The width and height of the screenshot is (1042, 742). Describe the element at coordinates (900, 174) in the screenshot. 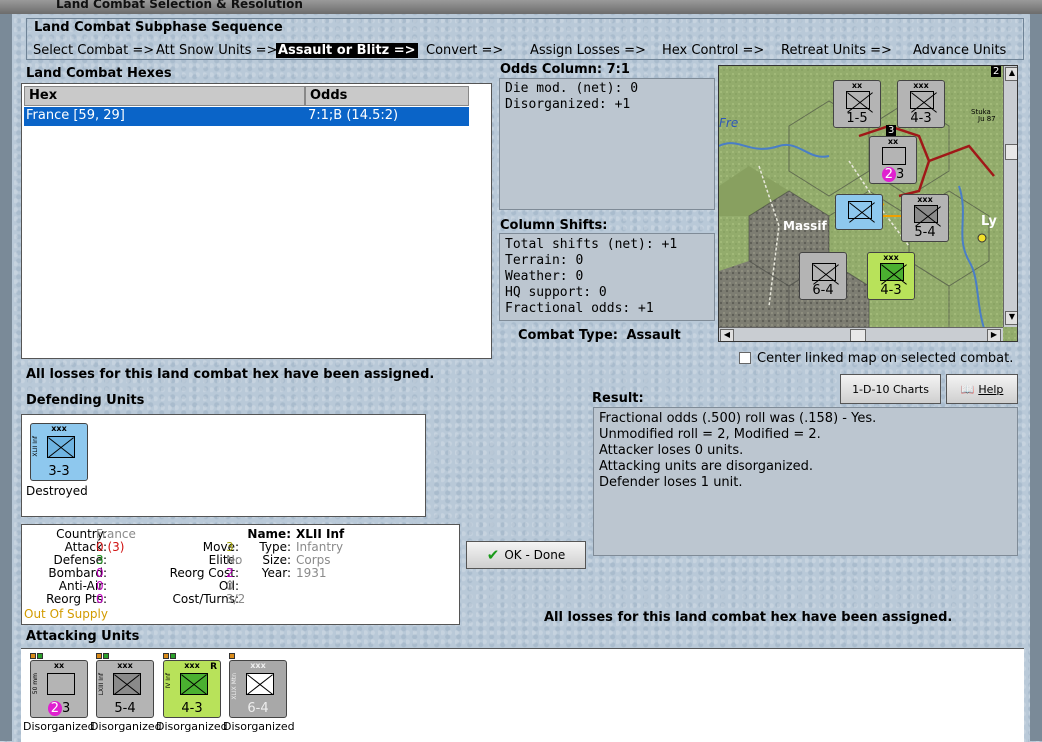

I see `unit-vals: 3` at that location.